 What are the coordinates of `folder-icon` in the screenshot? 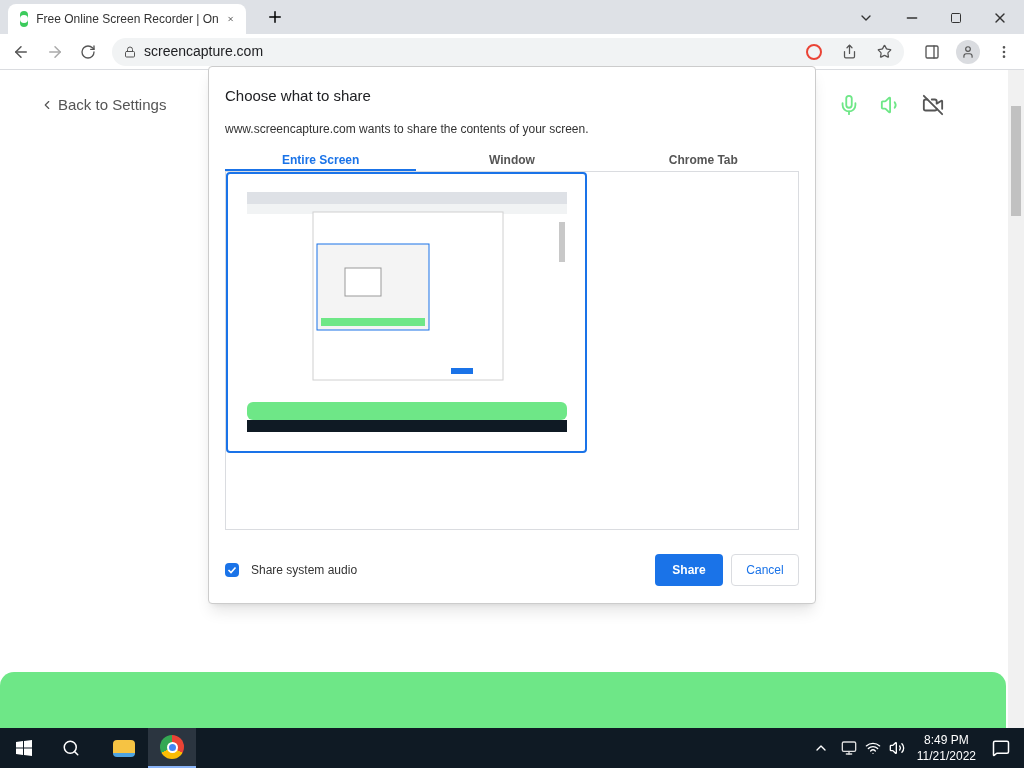 It's located at (124, 748).